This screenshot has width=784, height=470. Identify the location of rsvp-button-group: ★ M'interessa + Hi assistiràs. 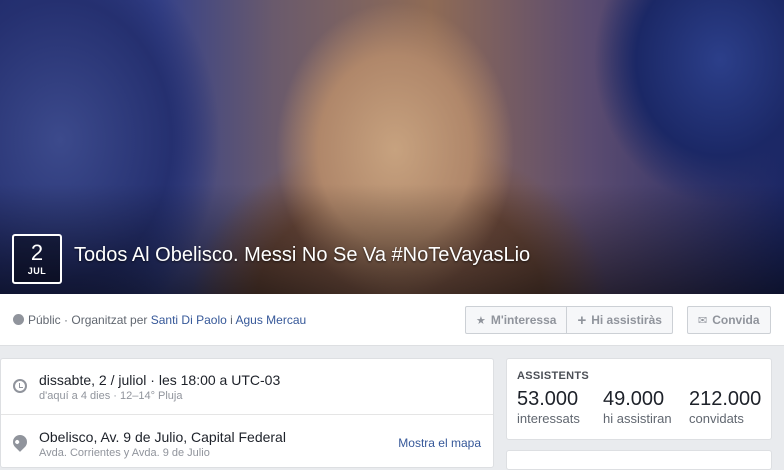
(569, 320).